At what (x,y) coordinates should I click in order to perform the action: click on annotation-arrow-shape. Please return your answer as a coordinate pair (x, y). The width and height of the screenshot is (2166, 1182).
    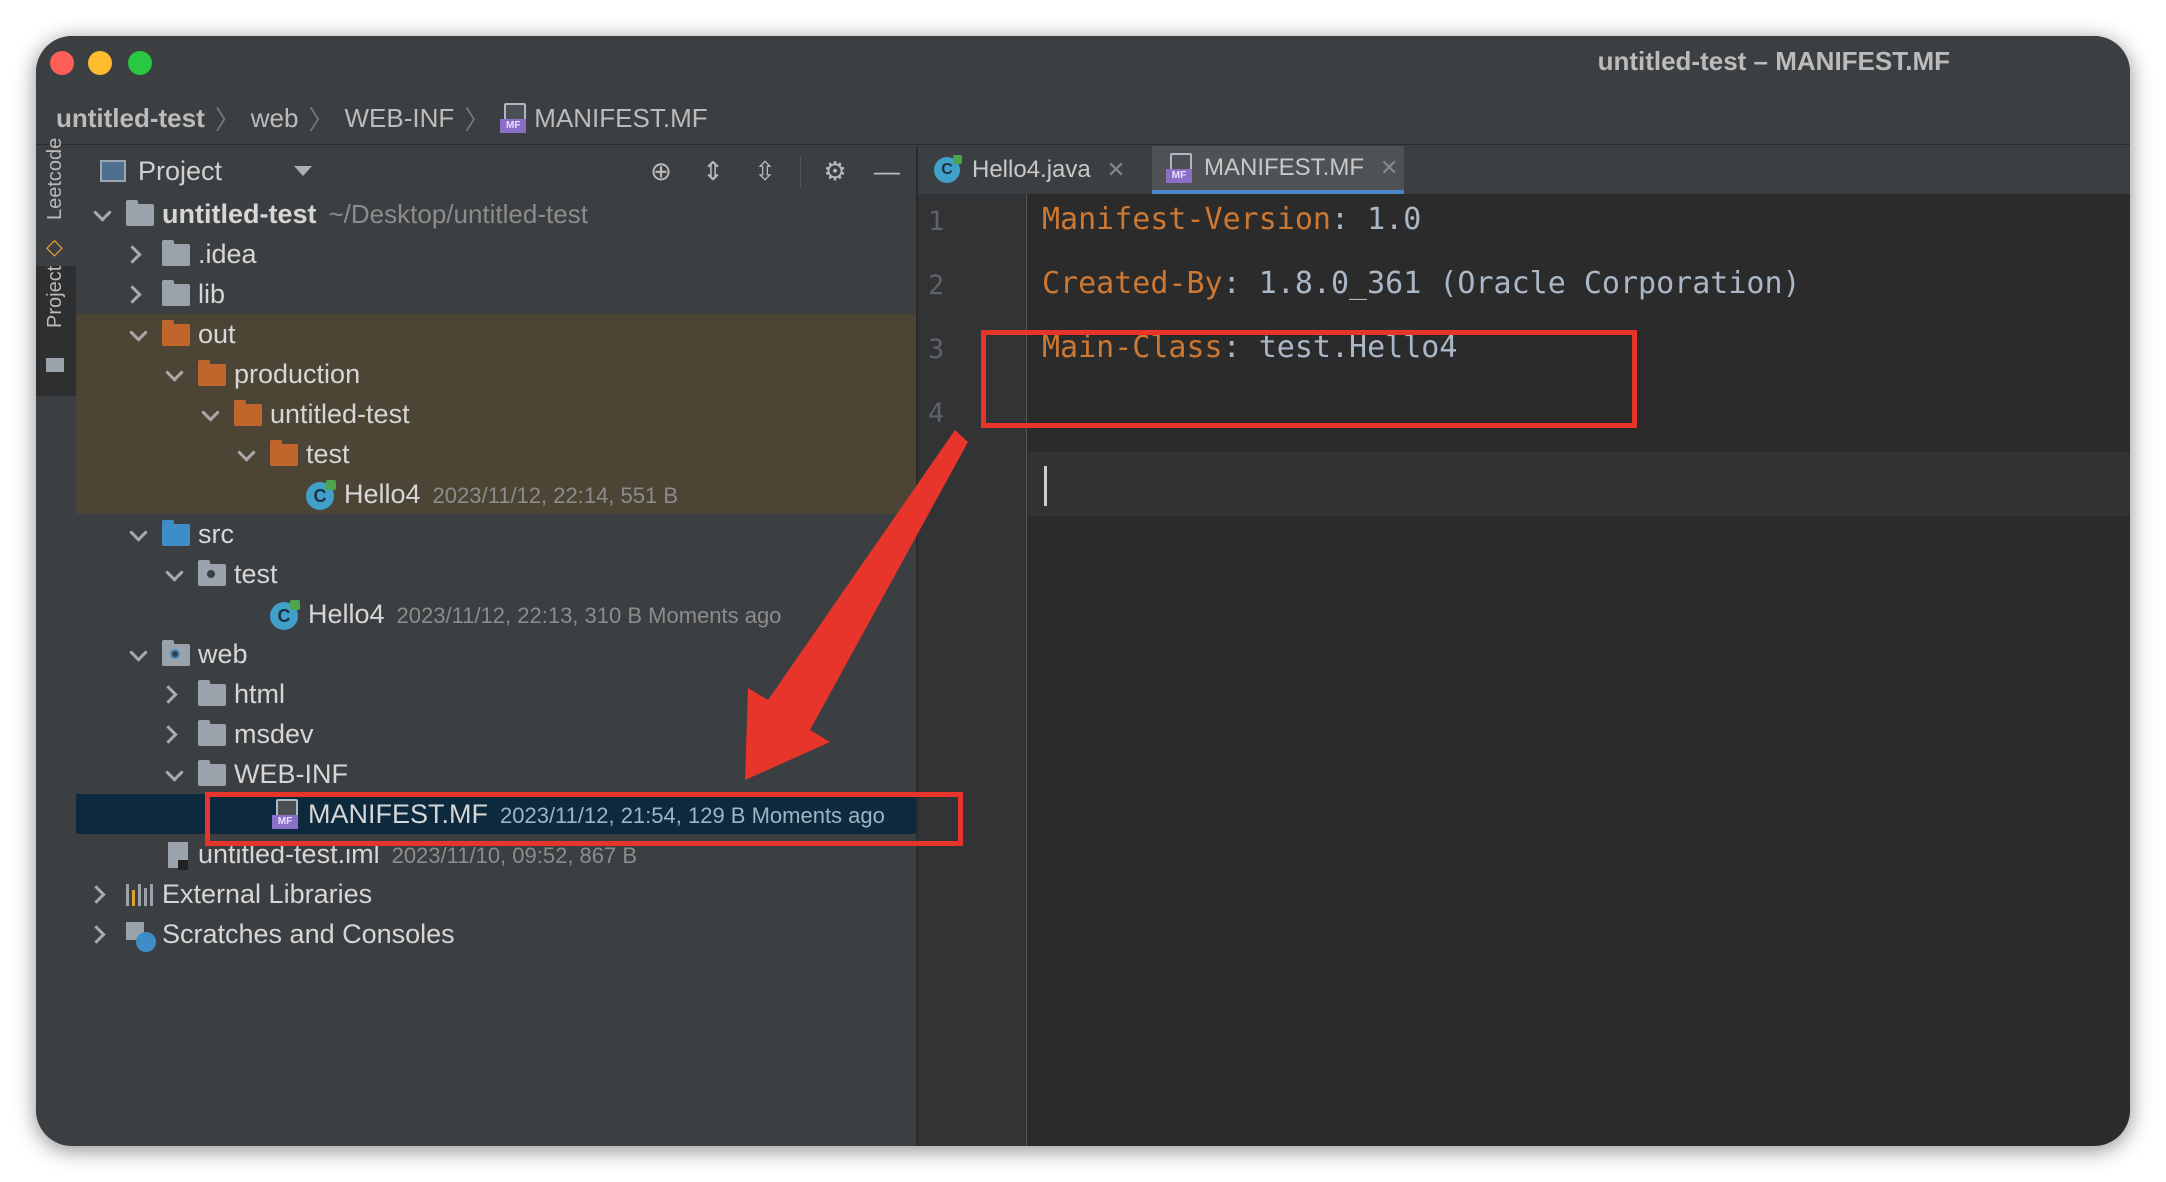
    Looking at the image, I should click on (856, 605).